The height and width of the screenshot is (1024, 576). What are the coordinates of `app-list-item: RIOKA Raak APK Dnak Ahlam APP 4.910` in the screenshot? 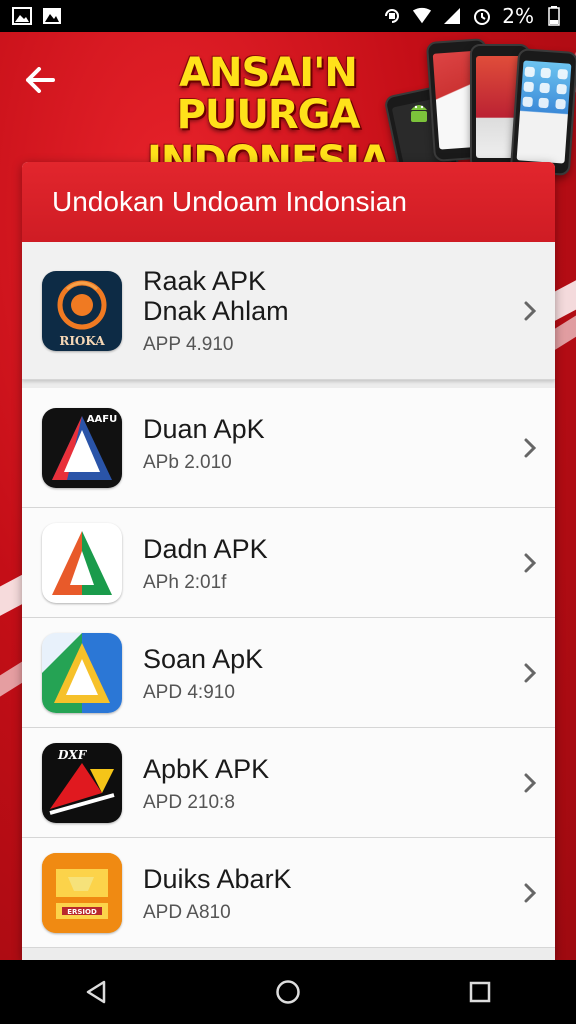 It's located at (288, 311).